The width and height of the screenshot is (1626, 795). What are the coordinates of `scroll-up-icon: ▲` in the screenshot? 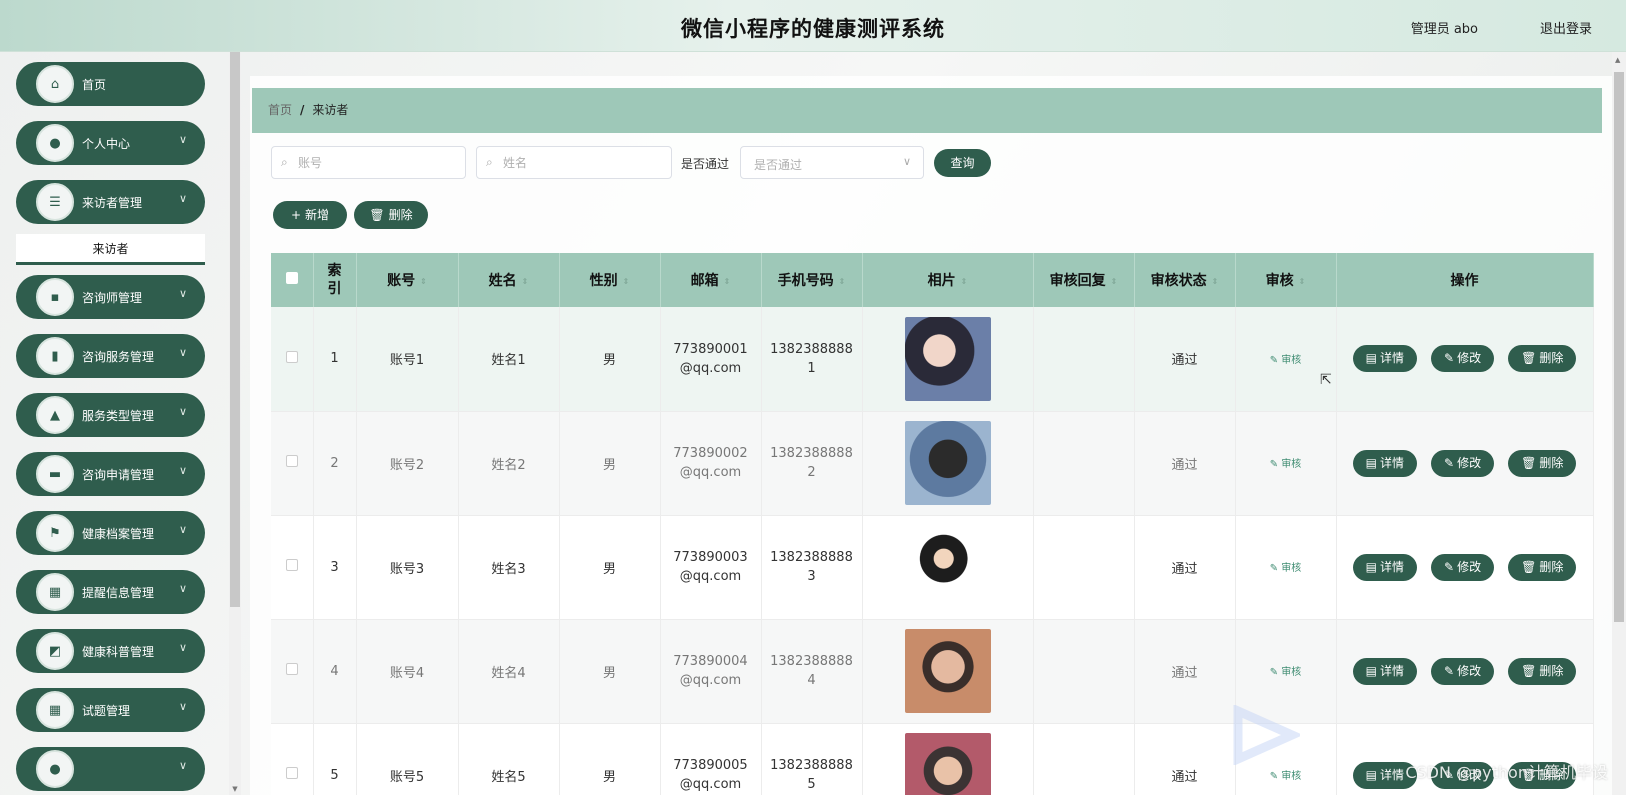 It's located at (1617, 60).